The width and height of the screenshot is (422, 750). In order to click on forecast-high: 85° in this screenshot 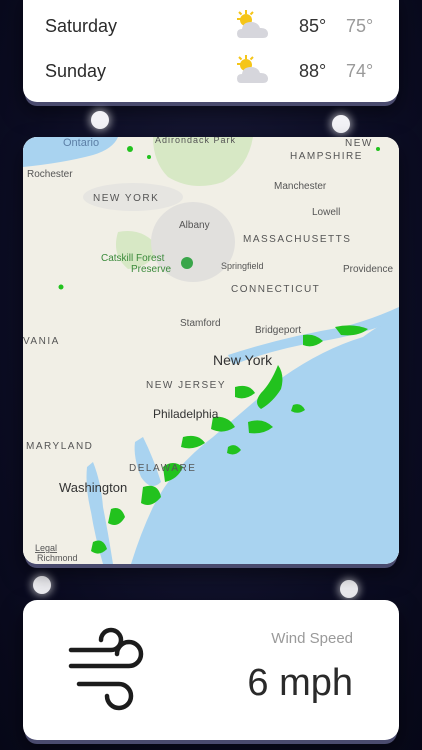, I will do `click(313, 26)`.